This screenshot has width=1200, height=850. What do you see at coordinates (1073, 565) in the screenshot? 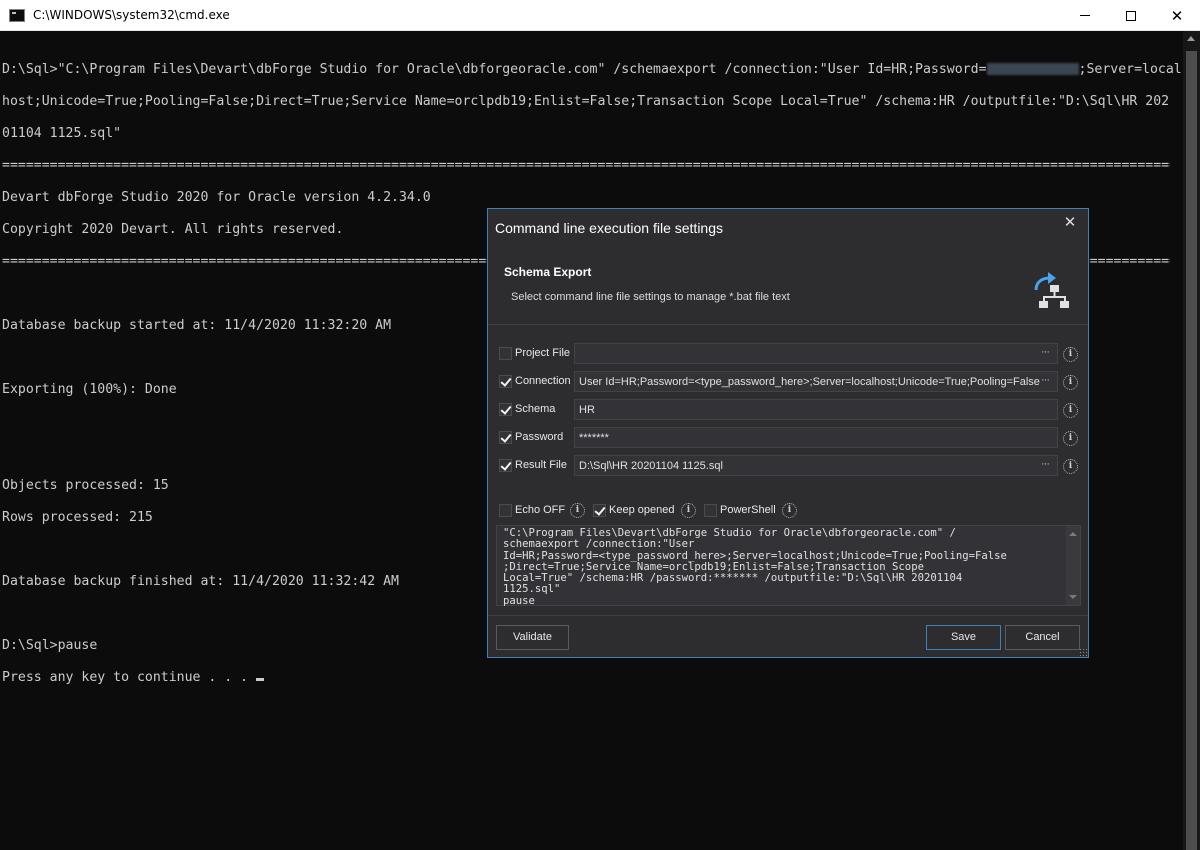
I see `command-text-scrollbar` at bounding box center [1073, 565].